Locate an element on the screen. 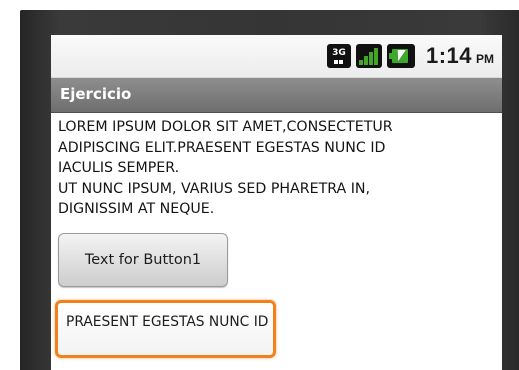 Image resolution: width=519 pixels, height=370 pixels. clock-ampm: PM is located at coordinates (485, 59).